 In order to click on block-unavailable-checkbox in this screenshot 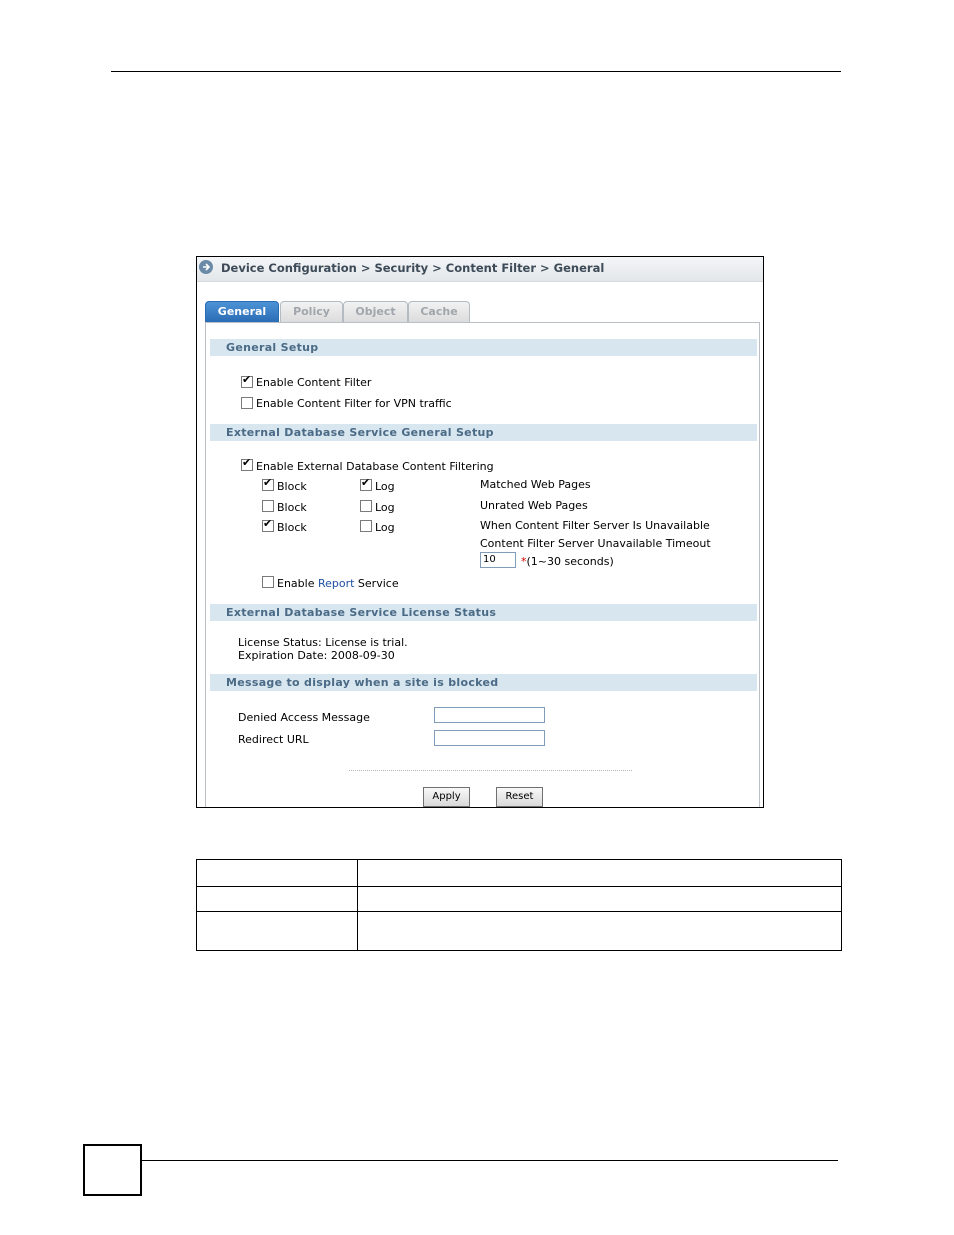, I will do `click(268, 524)`.